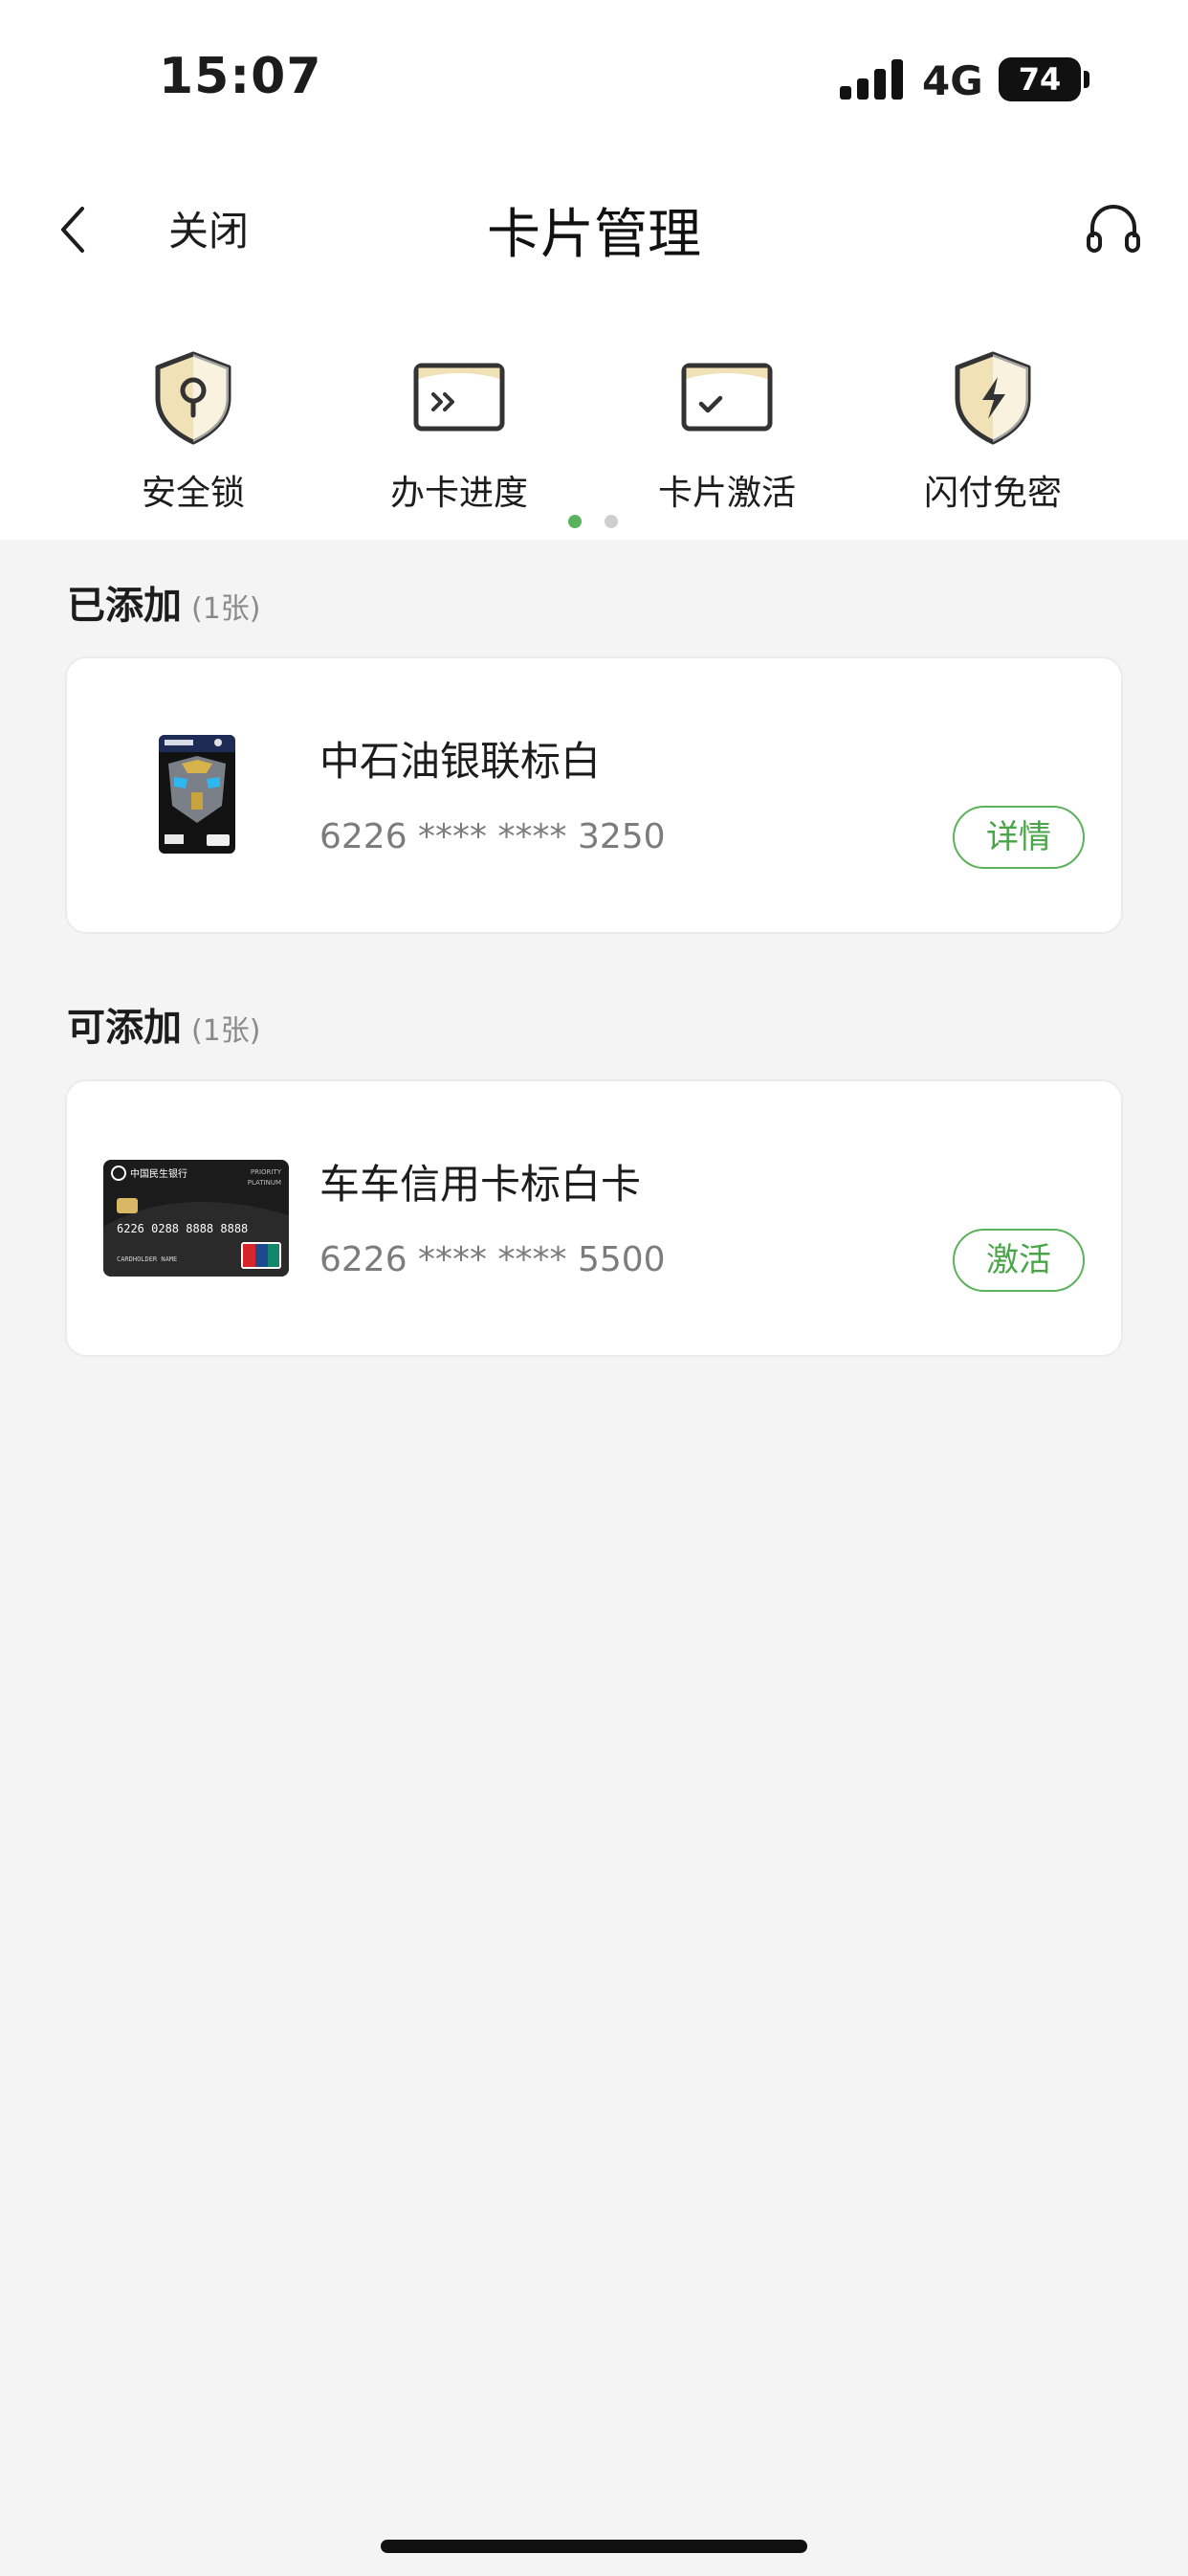 The height and width of the screenshot is (2576, 1188). I want to click on quick-action-label: 卡片激活, so click(726, 493).